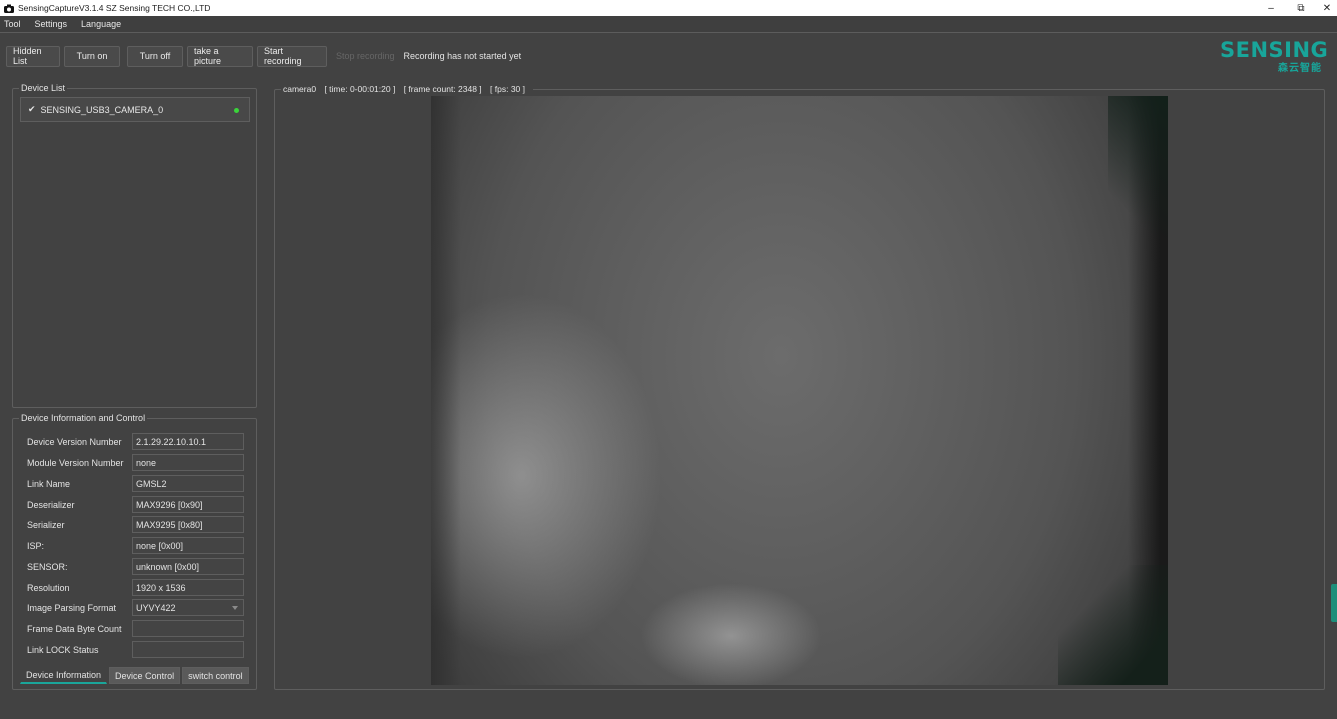 This screenshot has width=1337, height=719. I want to click on chevron-down-icon, so click(235, 608).